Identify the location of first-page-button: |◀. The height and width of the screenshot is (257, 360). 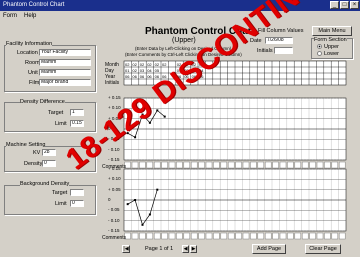
(126, 249).